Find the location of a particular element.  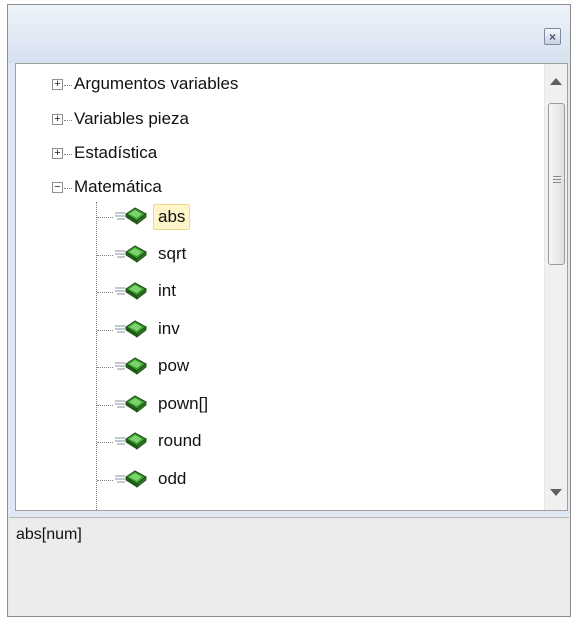

close-icon: × is located at coordinates (552, 36).